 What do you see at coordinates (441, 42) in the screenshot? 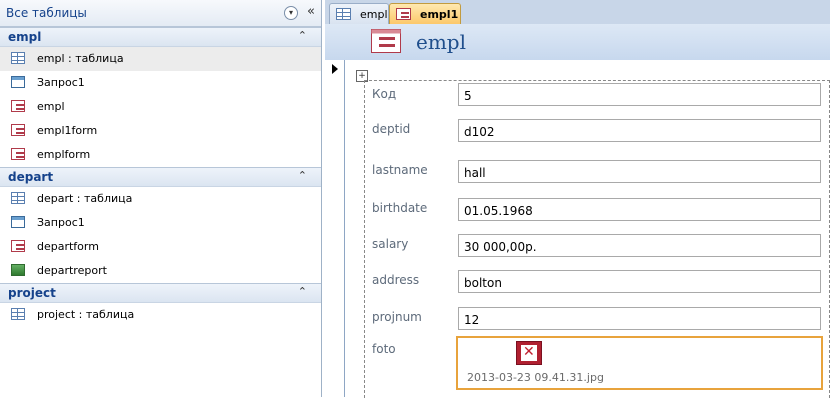
I see `form-title: empl` at bounding box center [441, 42].